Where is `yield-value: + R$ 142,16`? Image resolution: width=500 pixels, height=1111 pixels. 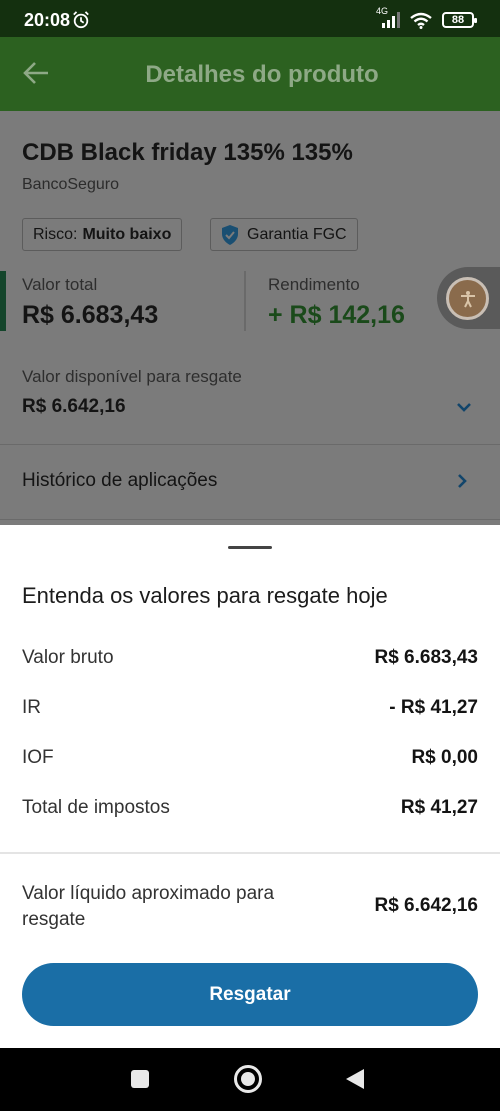 yield-value: + R$ 142,16 is located at coordinates (336, 315).